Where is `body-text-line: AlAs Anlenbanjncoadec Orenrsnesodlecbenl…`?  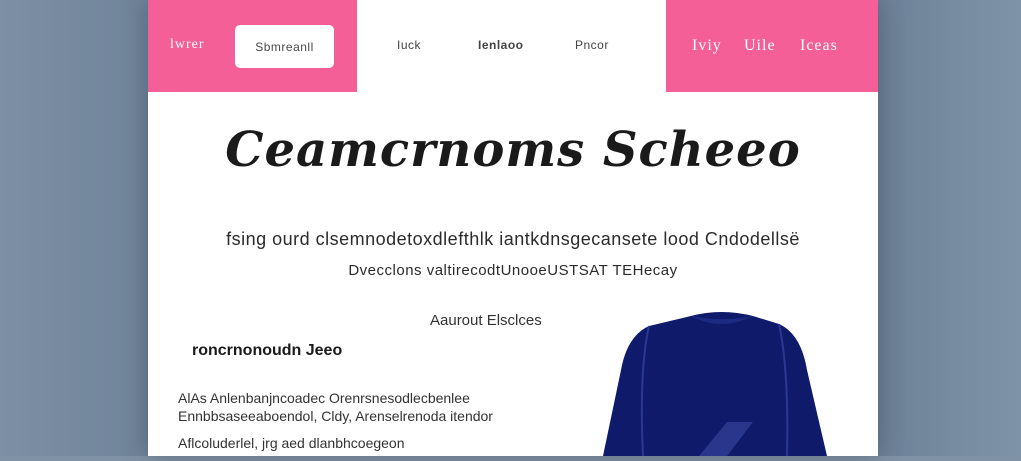 body-text-line: AlAs Anlenbanjncoadec Orenrsnesodlecbenl… is located at coordinates (324, 398).